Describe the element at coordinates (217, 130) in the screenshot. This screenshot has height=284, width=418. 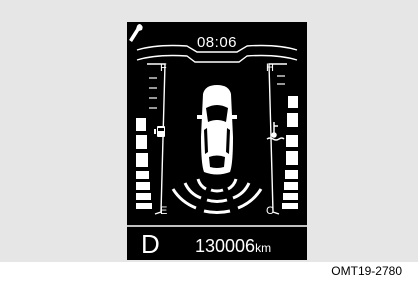
I see `car-top-view-icon` at that location.